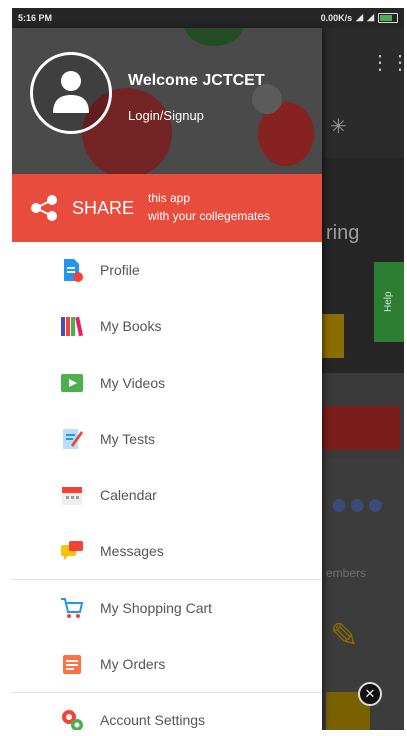  What do you see at coordinates (167, 711) in the screenshot?
I see `menu-item-account-settings: Account Settings` at bounding box center [167, 711].